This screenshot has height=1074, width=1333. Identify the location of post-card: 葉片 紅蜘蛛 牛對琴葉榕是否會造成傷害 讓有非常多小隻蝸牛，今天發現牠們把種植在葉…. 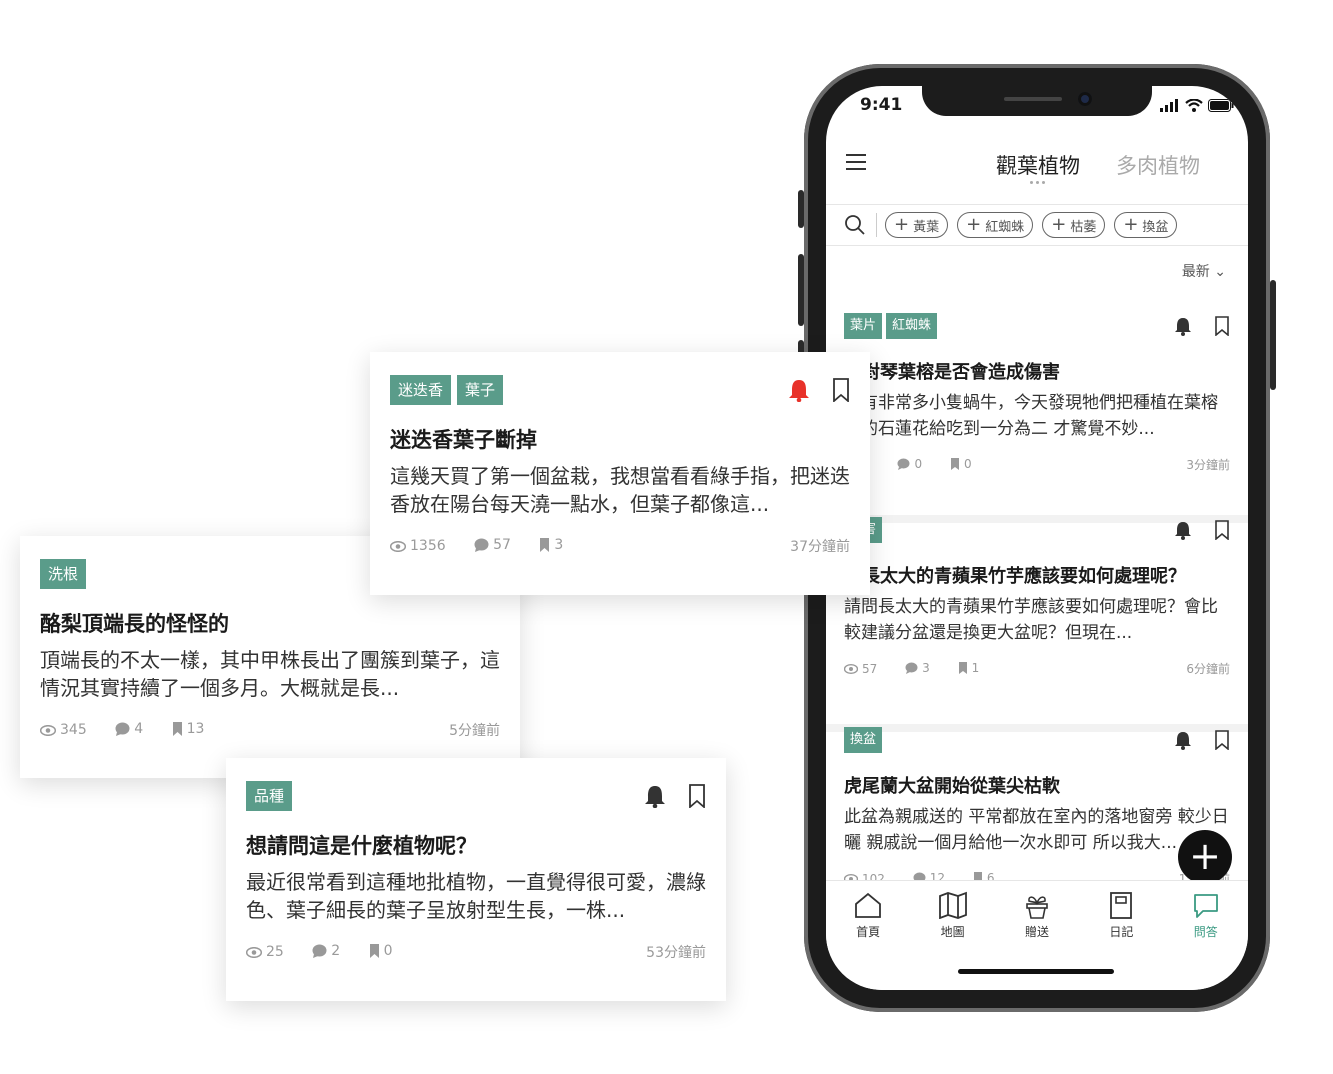
(1037, 417).